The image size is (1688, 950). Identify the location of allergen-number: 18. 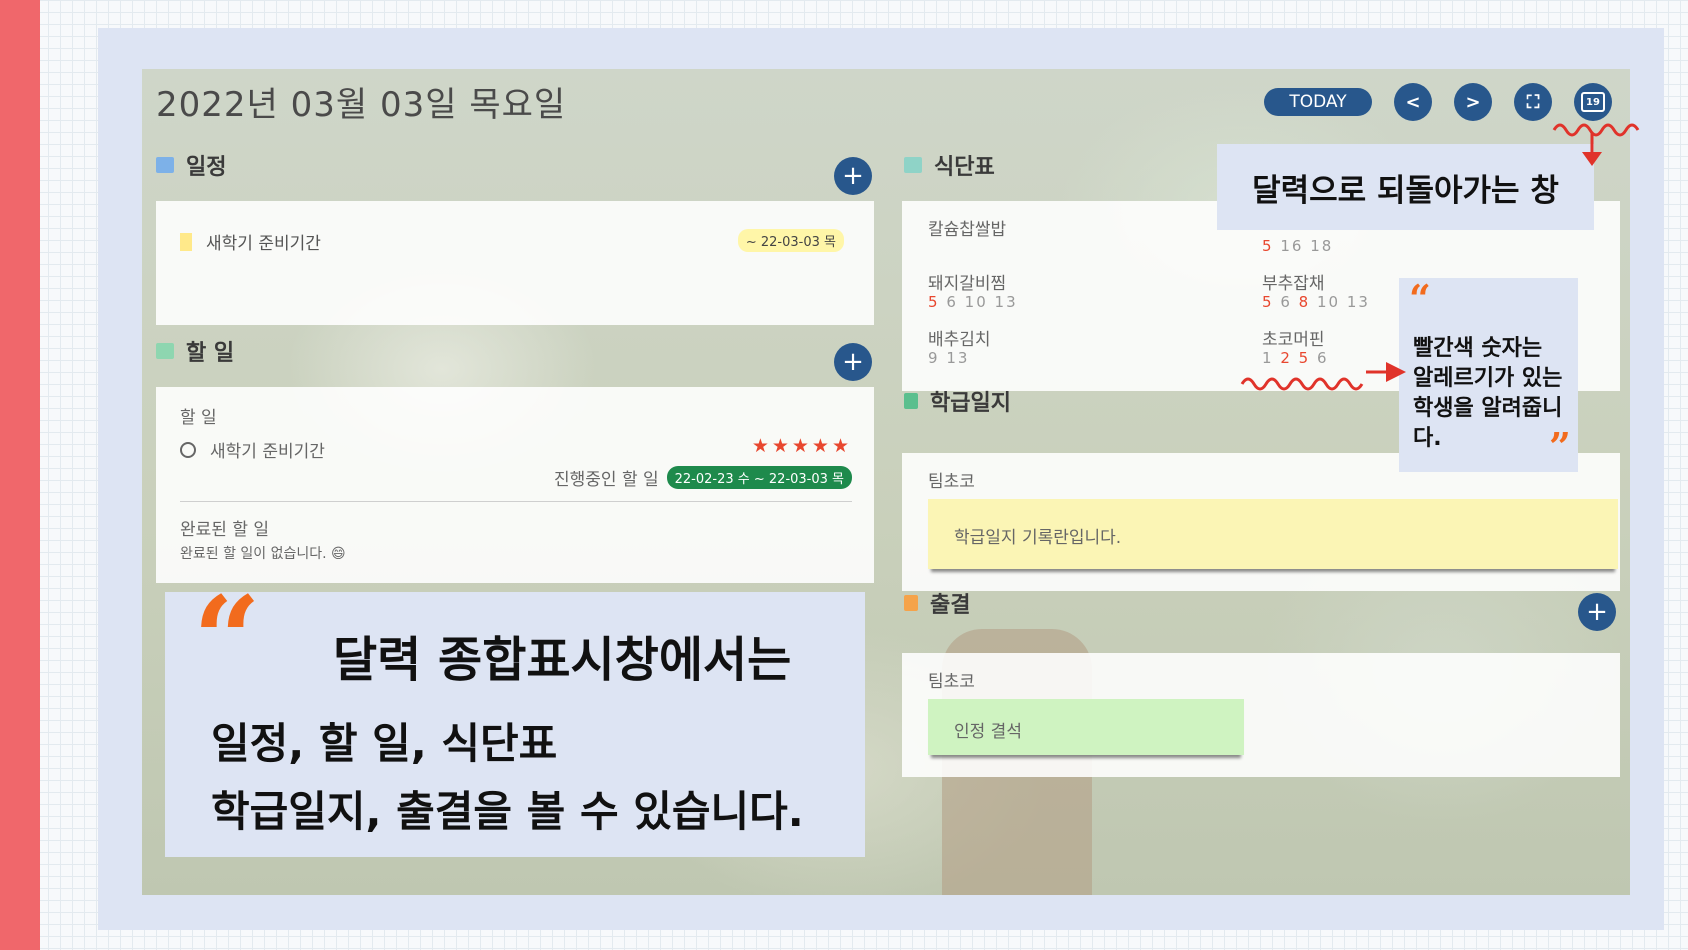
(1322, 246).